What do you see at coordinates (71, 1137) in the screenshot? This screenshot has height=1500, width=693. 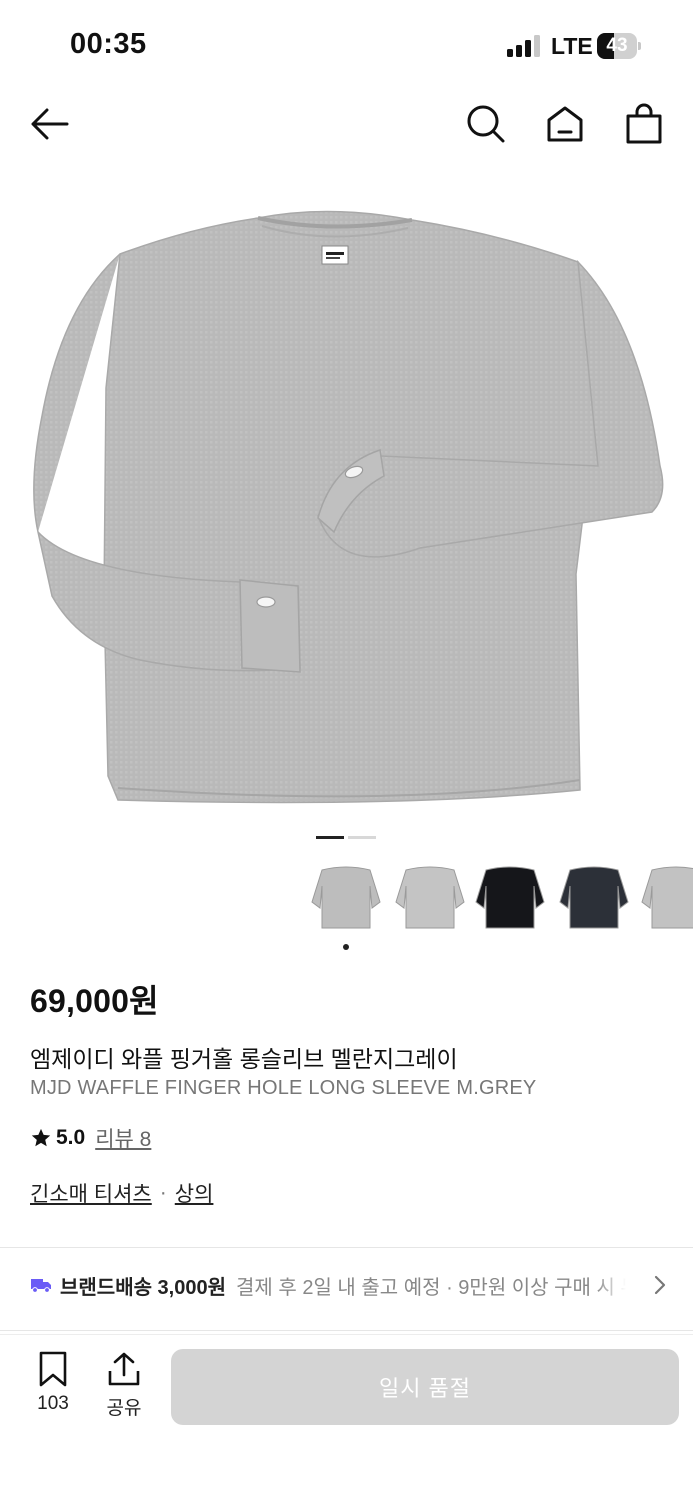 I see `rating-value: 5.0` at bounding box center [71, 1137].